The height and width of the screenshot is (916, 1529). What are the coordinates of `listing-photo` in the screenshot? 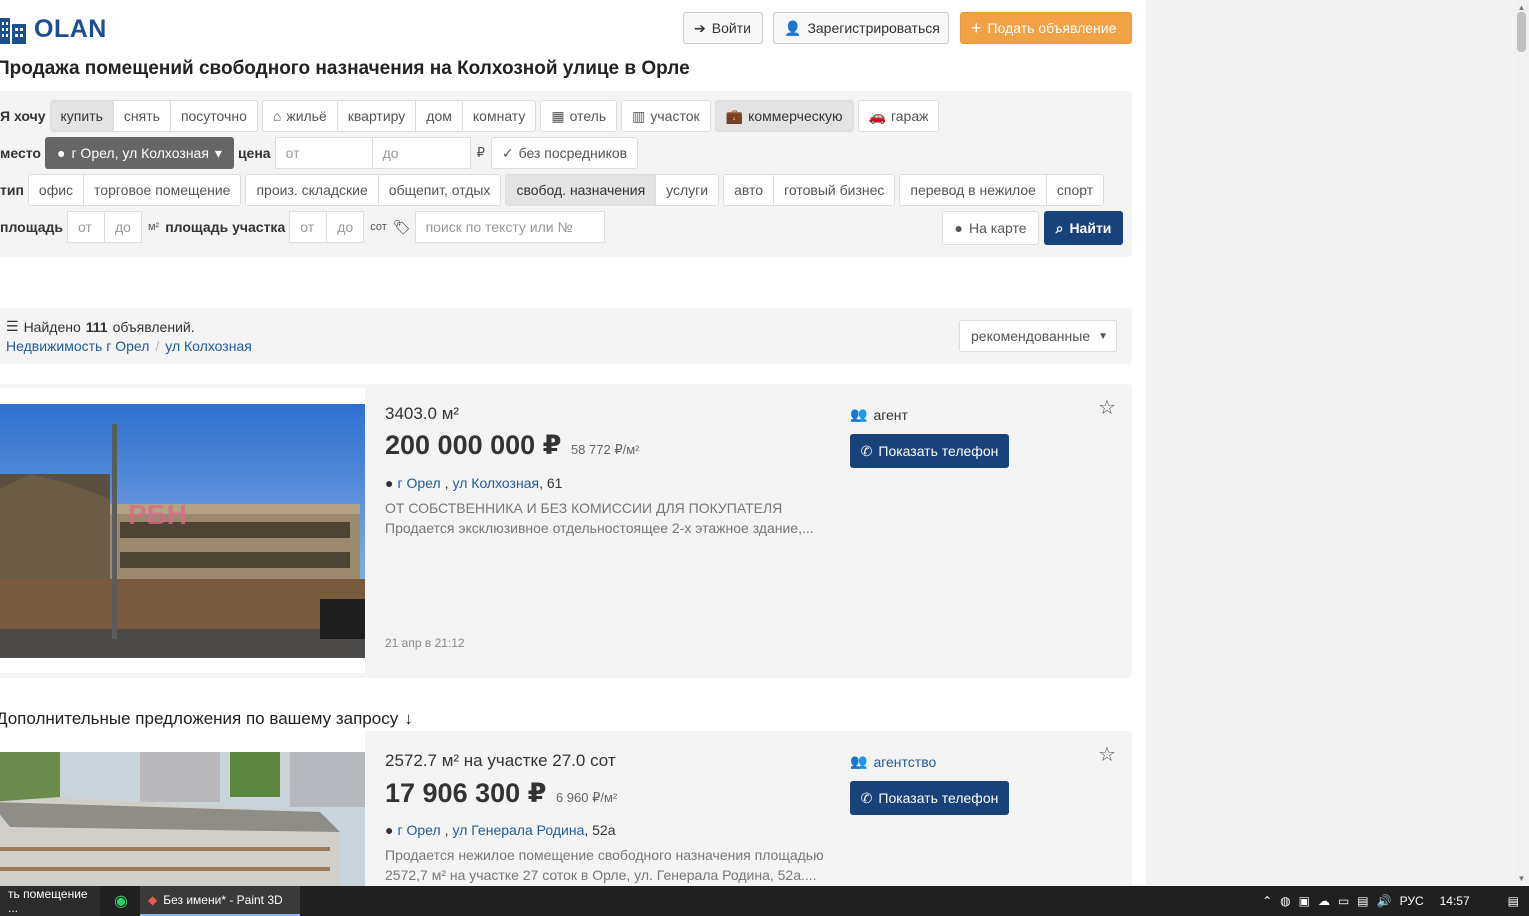 It's located at (182, 819).